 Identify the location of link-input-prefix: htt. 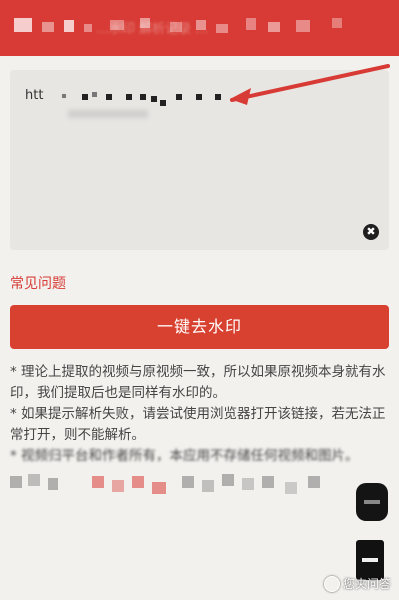
(34, 95).